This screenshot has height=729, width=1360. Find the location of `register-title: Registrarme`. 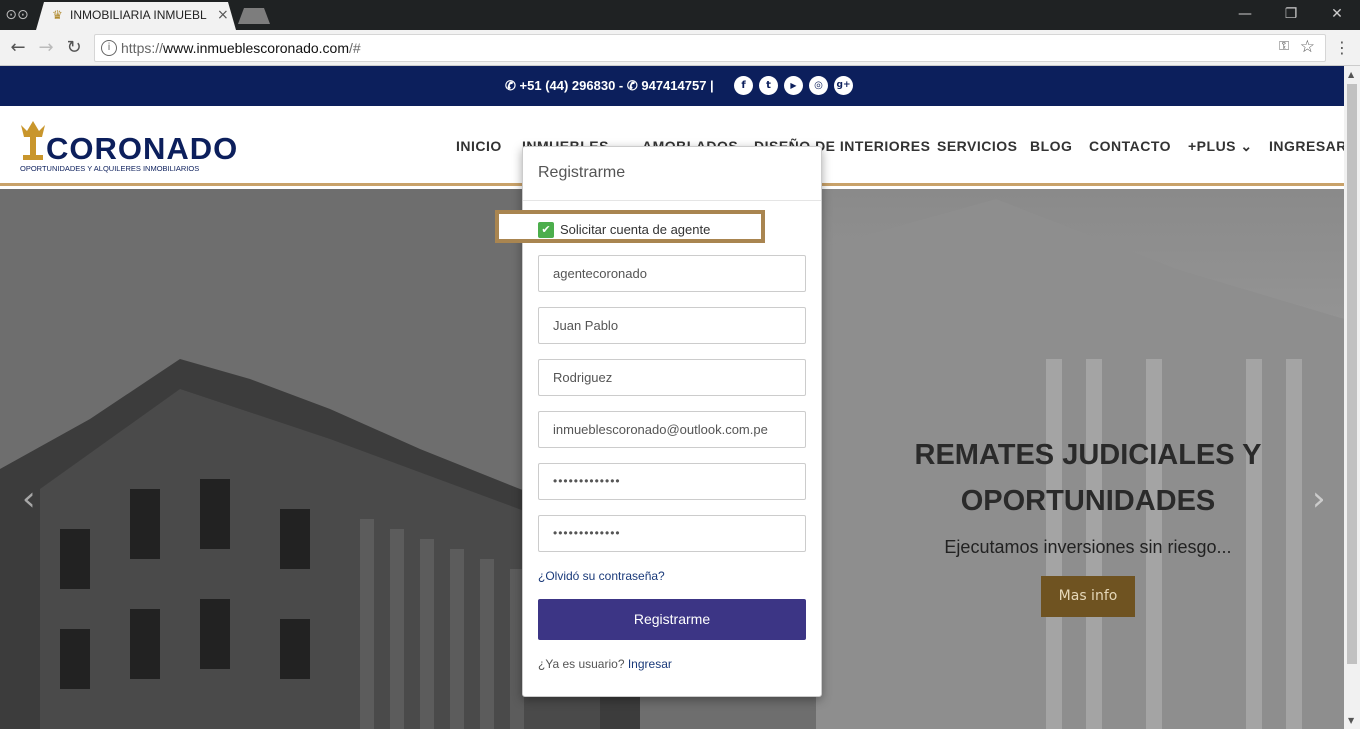

register-title: Registrarme is located at coordinates (582, 172).